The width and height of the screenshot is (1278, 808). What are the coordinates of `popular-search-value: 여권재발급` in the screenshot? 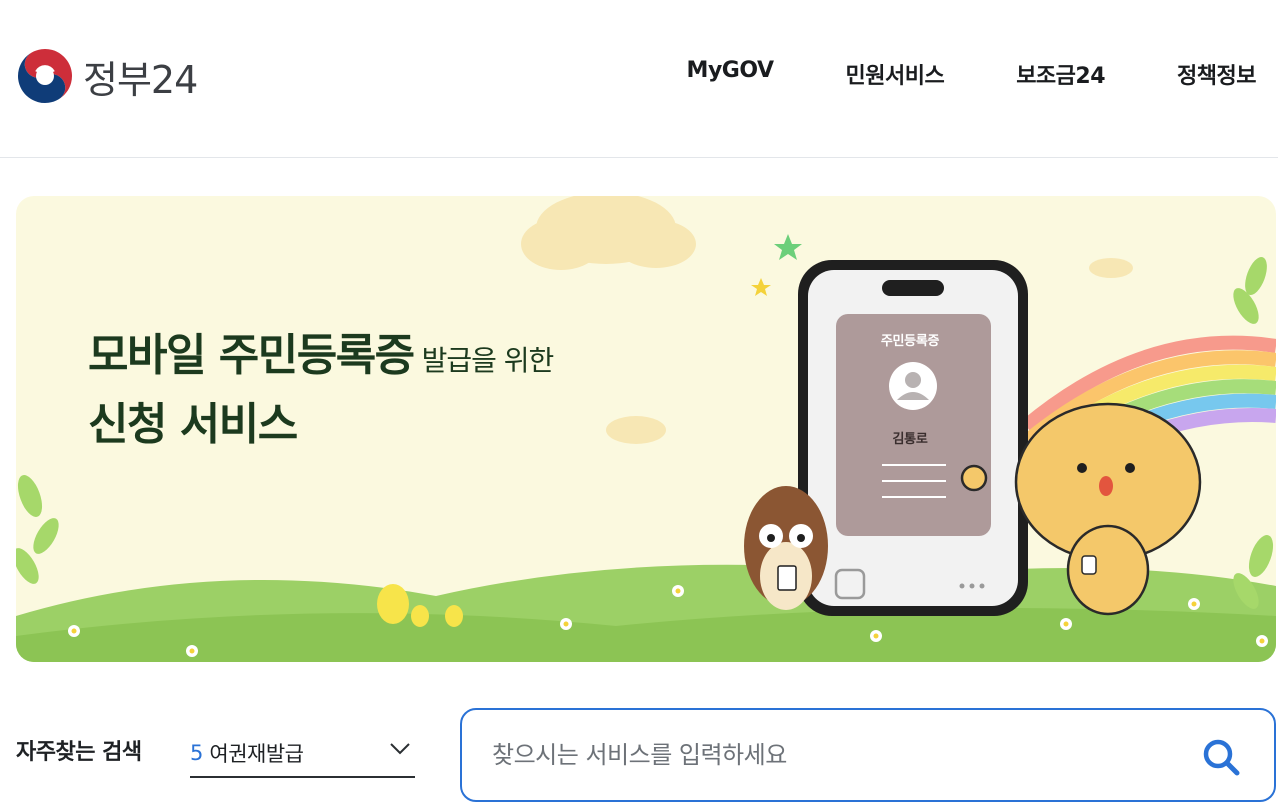 It's located at (256, 754).